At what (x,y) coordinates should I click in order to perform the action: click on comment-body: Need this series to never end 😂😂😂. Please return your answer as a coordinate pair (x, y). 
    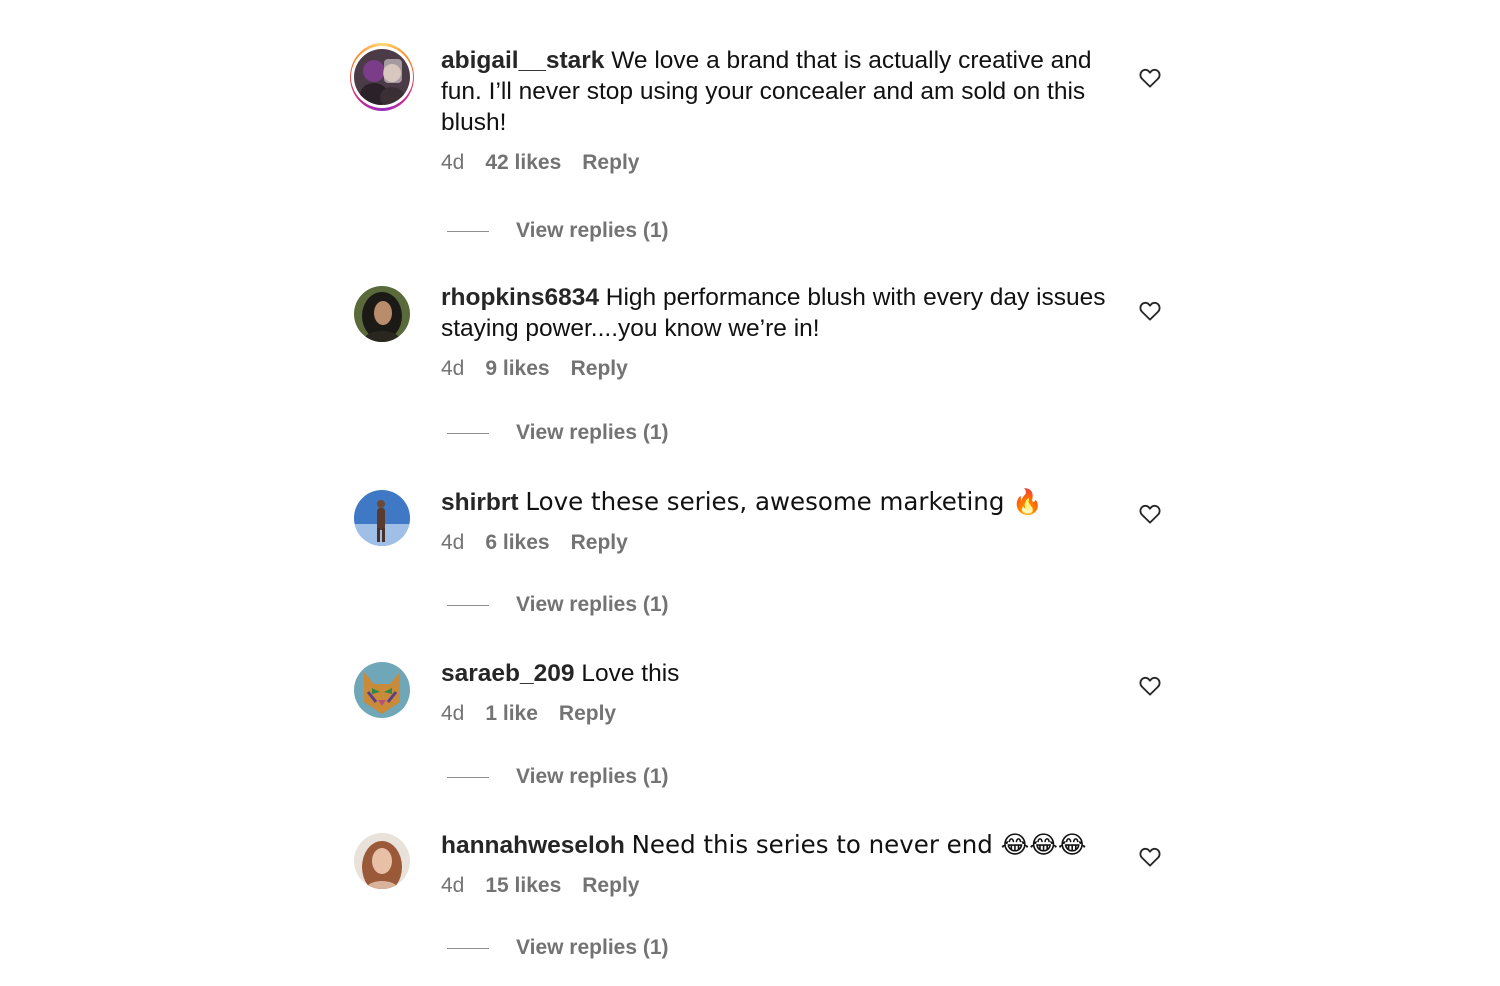
    Looking at the image, I should click on (859, 844).